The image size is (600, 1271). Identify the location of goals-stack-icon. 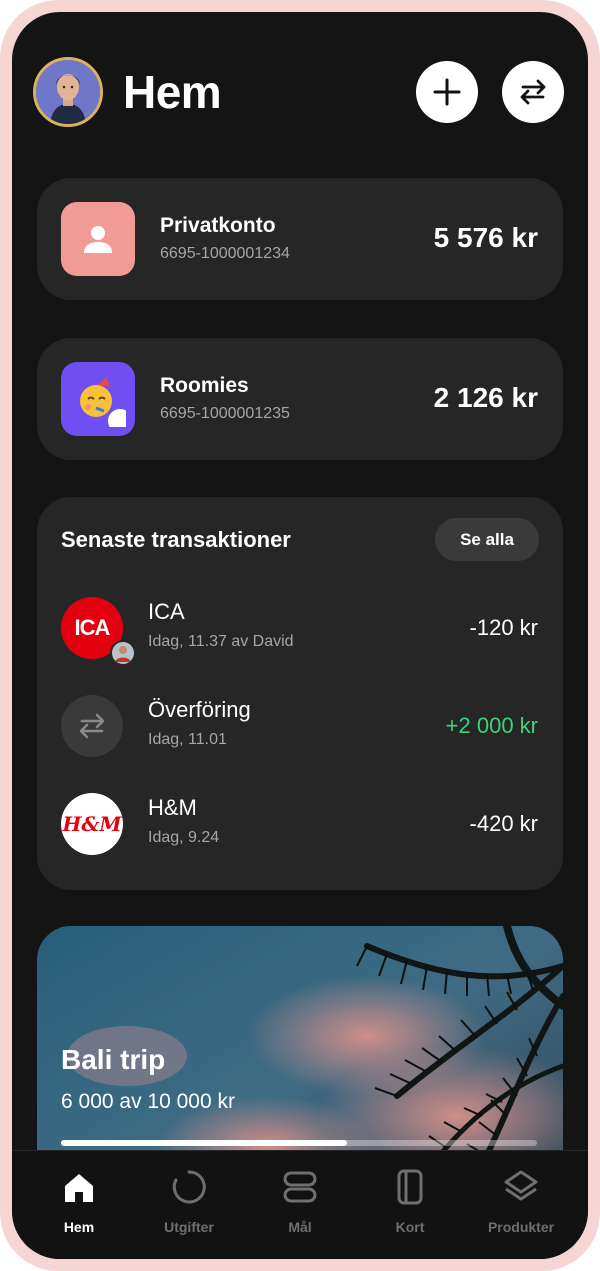
(300, 1187).